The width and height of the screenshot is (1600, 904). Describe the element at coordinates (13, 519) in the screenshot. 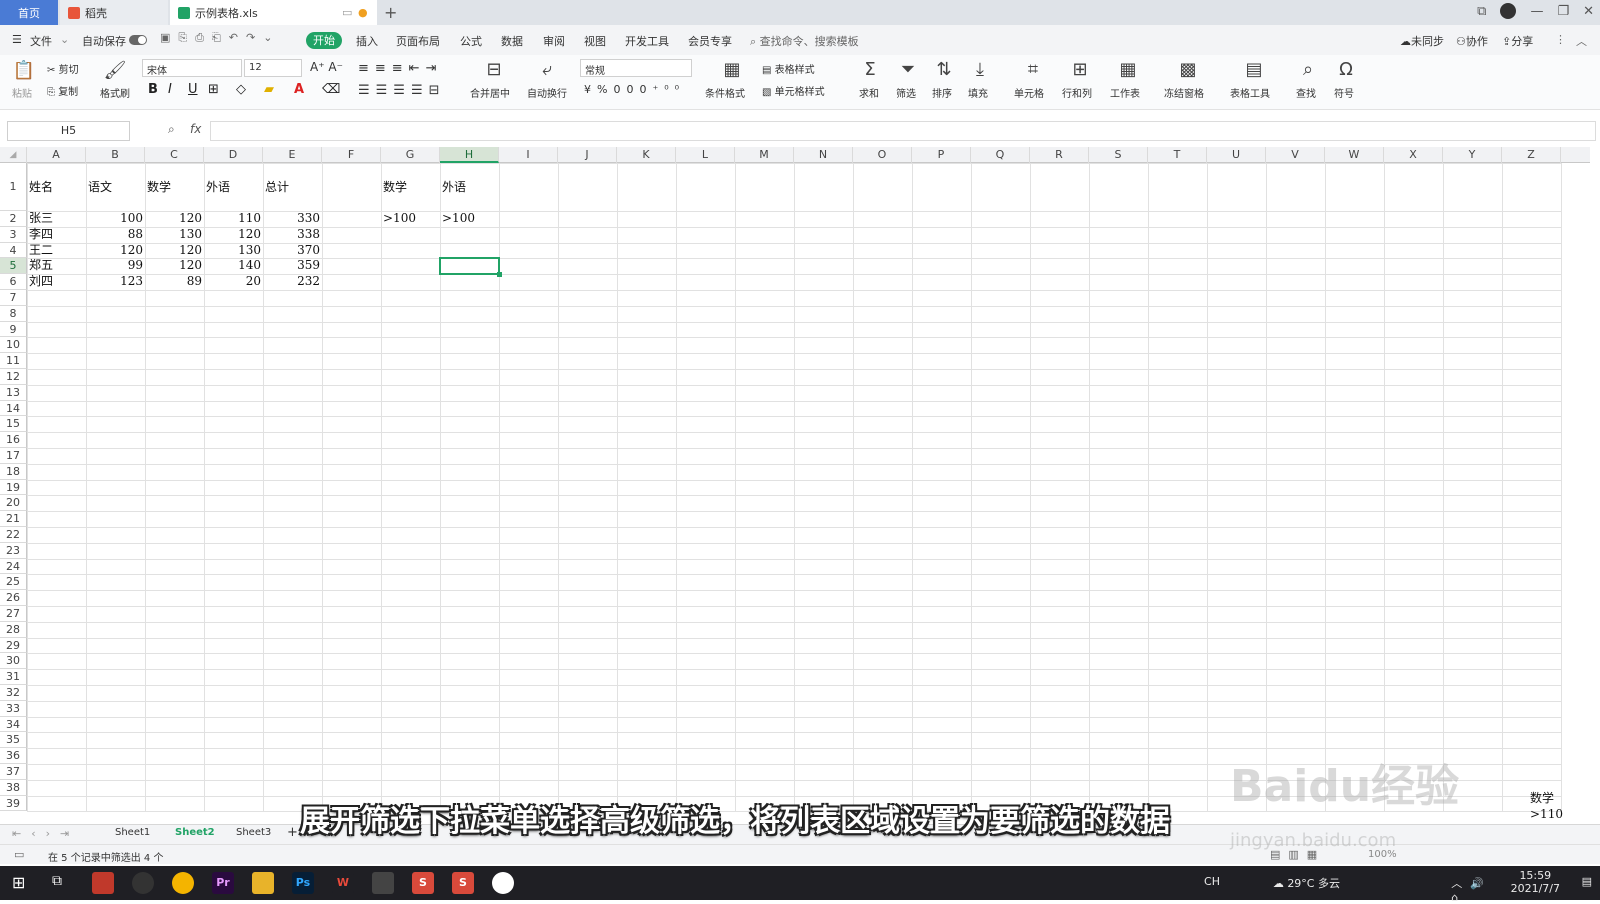

I see `row-header-21: 21` at that location.